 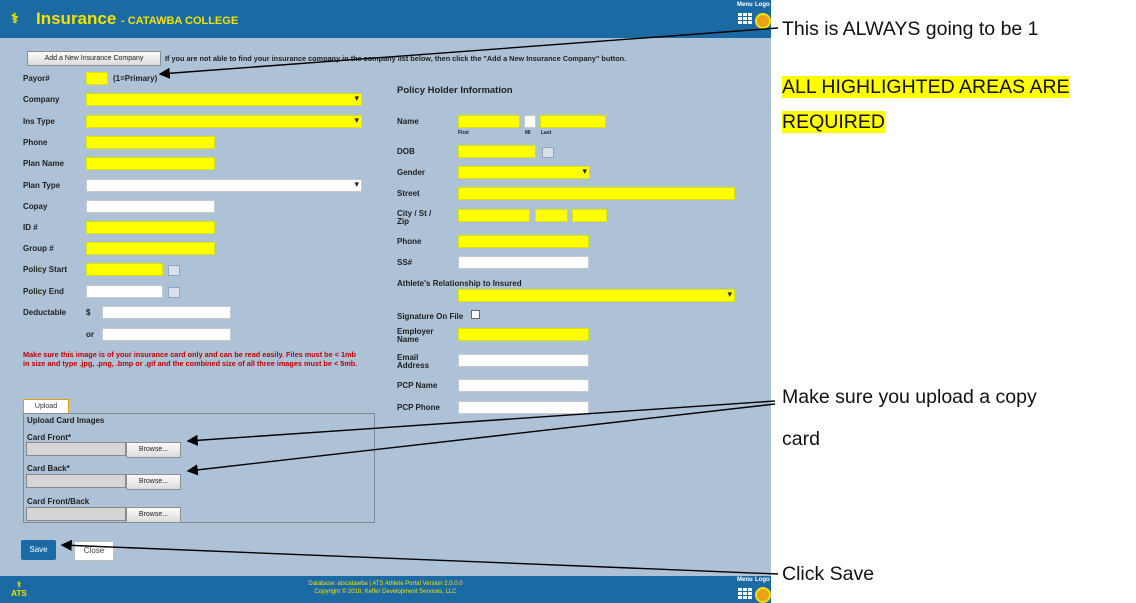 What do you see at coordinates (481, 423) in the screenshot?
I see `arrow-to-card-front` at bounding box center [481, 423].